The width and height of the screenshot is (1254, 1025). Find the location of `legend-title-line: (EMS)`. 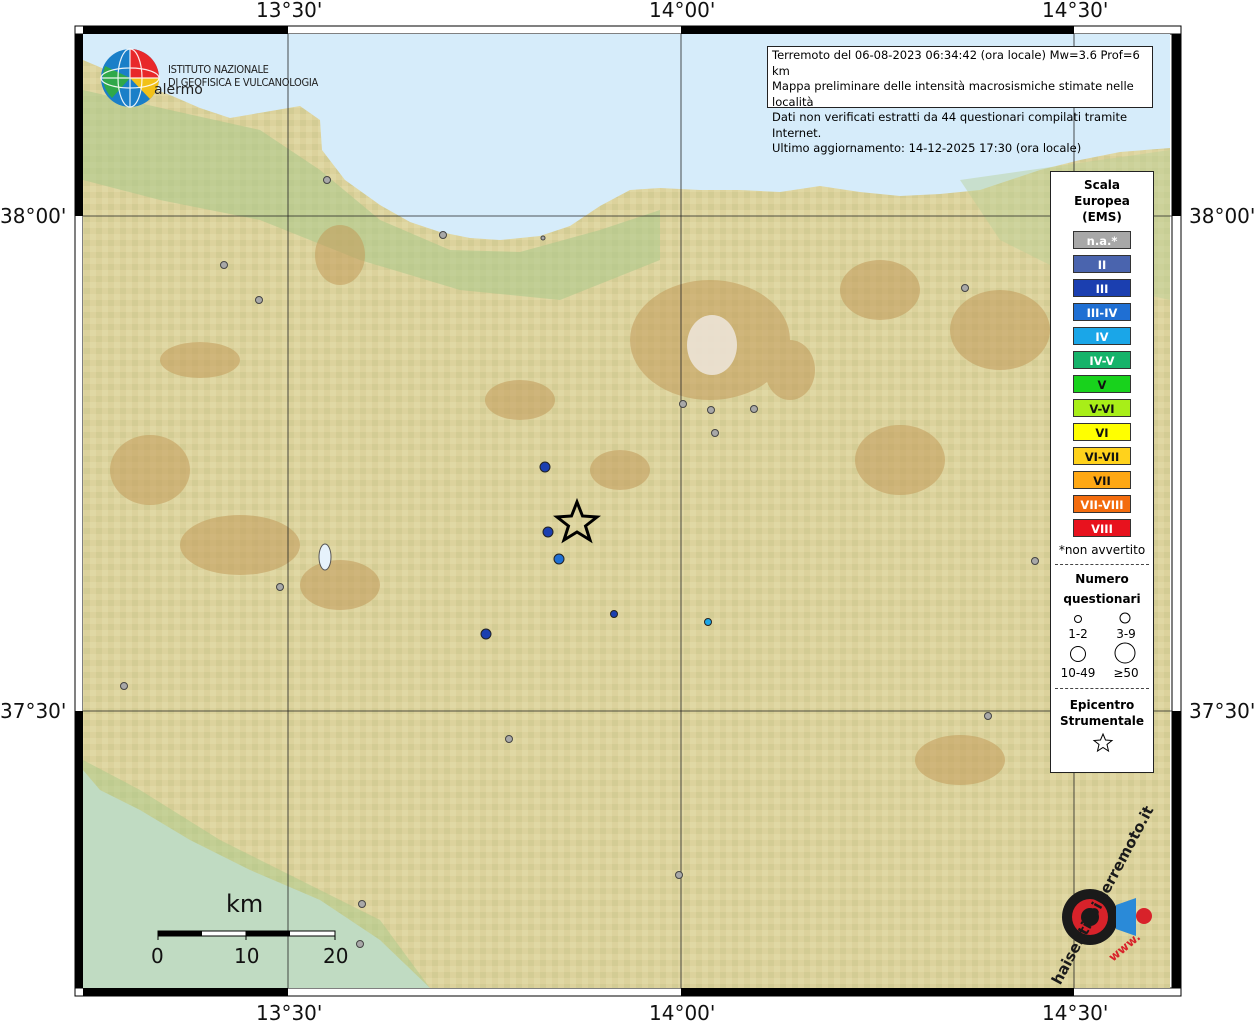

legend-title-line: (EMS) is located at coordinates (1102, 217).